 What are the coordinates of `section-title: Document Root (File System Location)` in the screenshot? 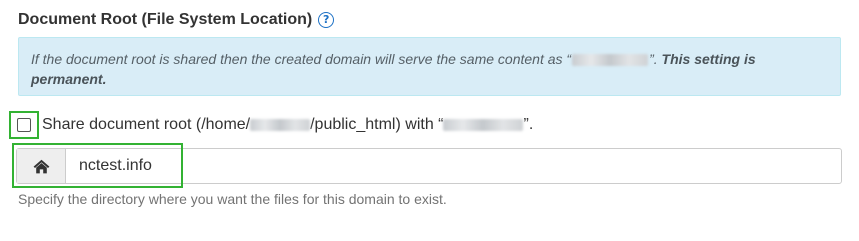 It's located at (165, 19).